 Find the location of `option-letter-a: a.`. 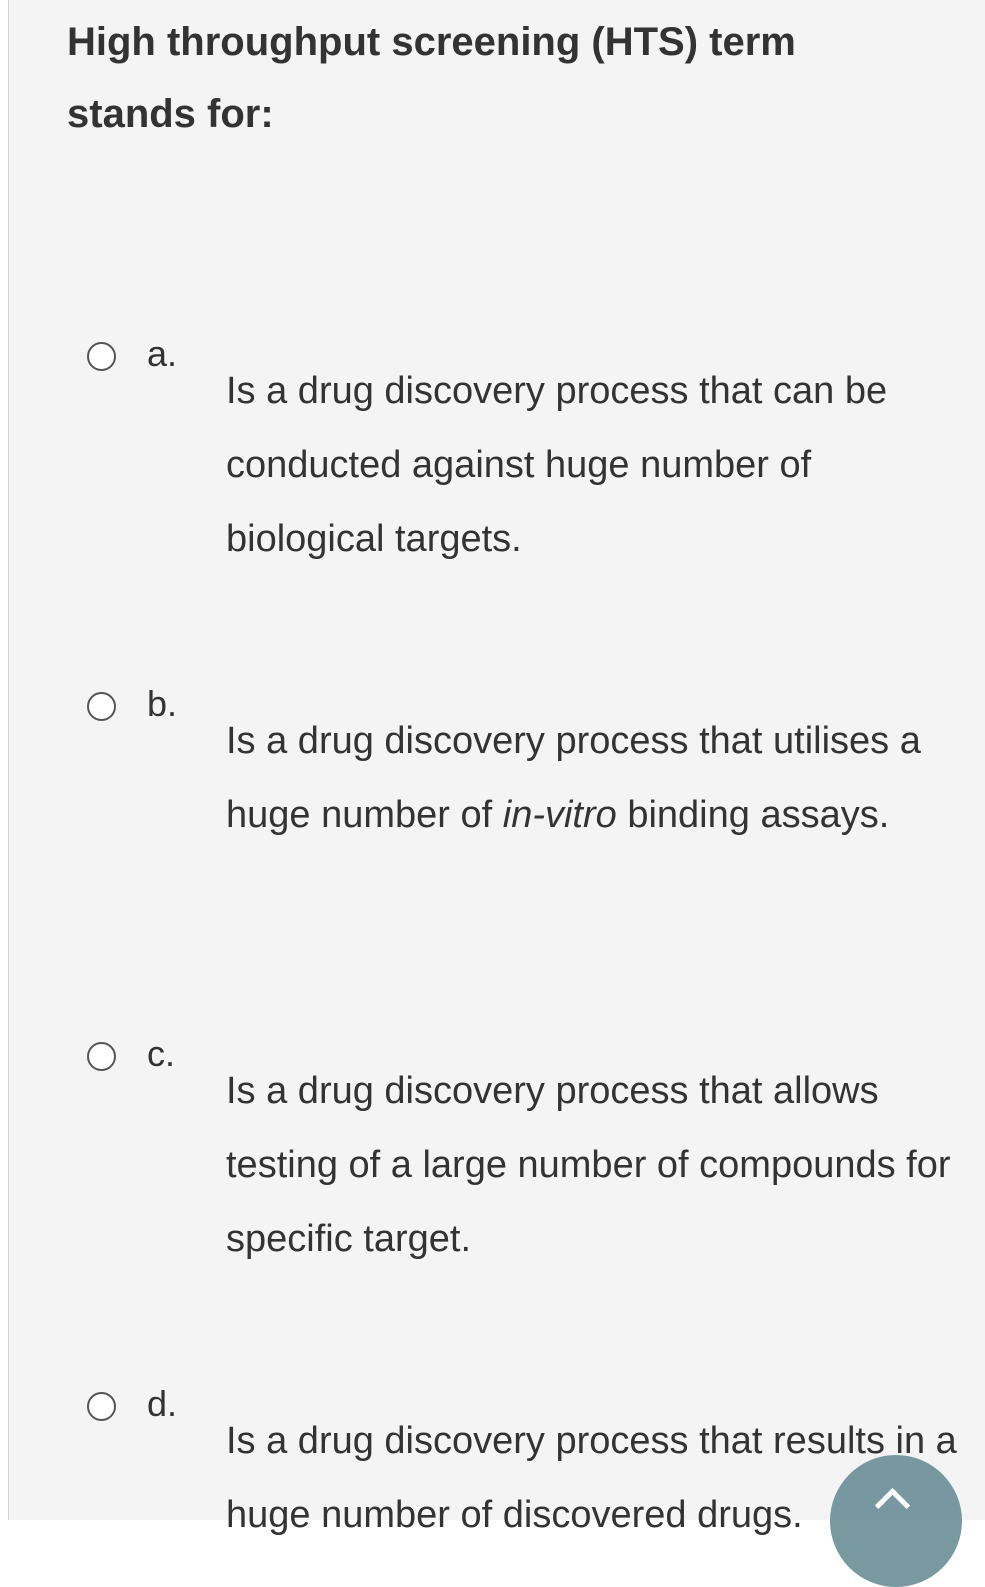

option-letter-a: a. is located at coordinates (162, 353).